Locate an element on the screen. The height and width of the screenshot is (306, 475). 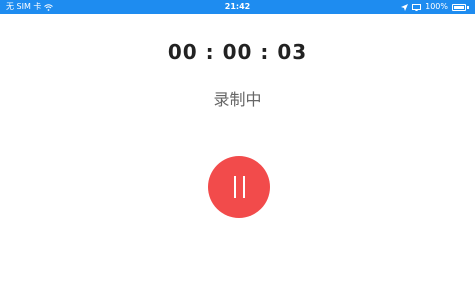
pause-button is located at coordinates (239, 187).